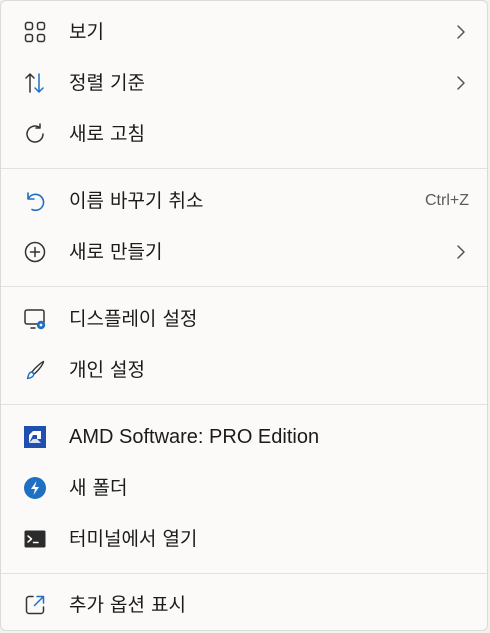 This screenshot has height=633, width=490. What do you see at coordinates (35, 539) in the screenshot?
I see `terminal-icon` at bounding box center [35, 539].